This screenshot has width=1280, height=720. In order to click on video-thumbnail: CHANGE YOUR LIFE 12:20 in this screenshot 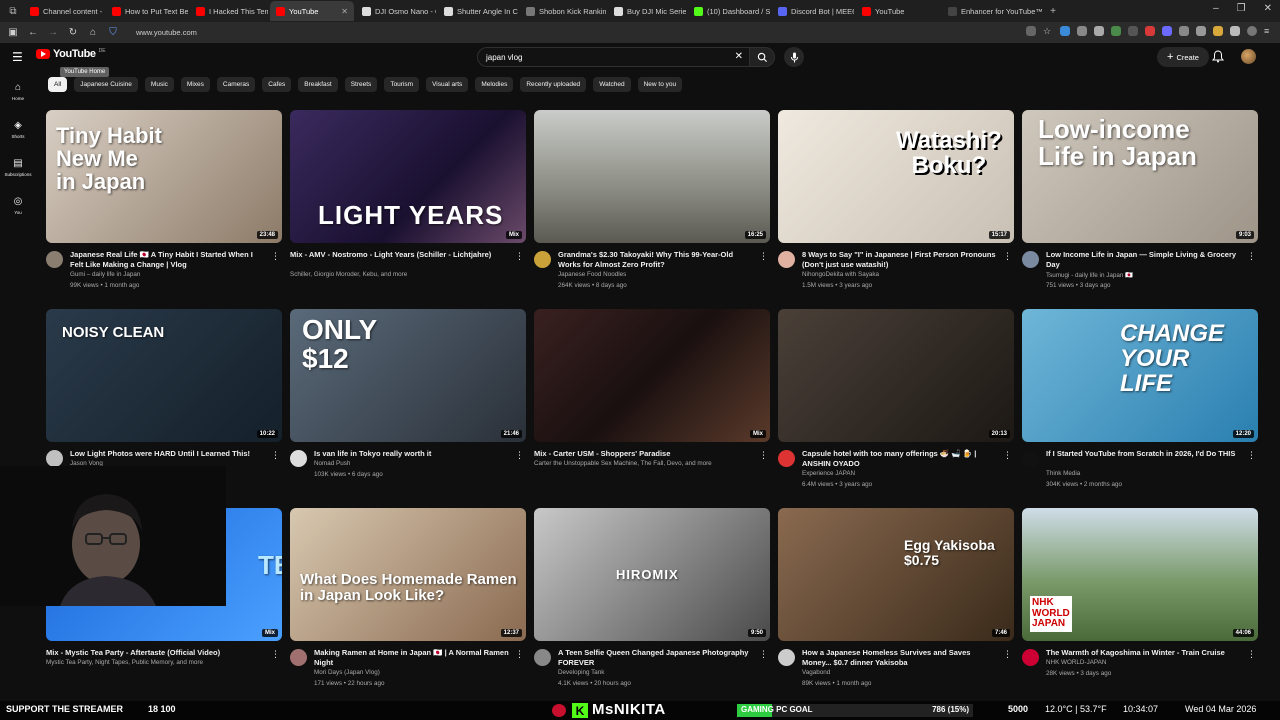, I will do `click(1140, 375)`.